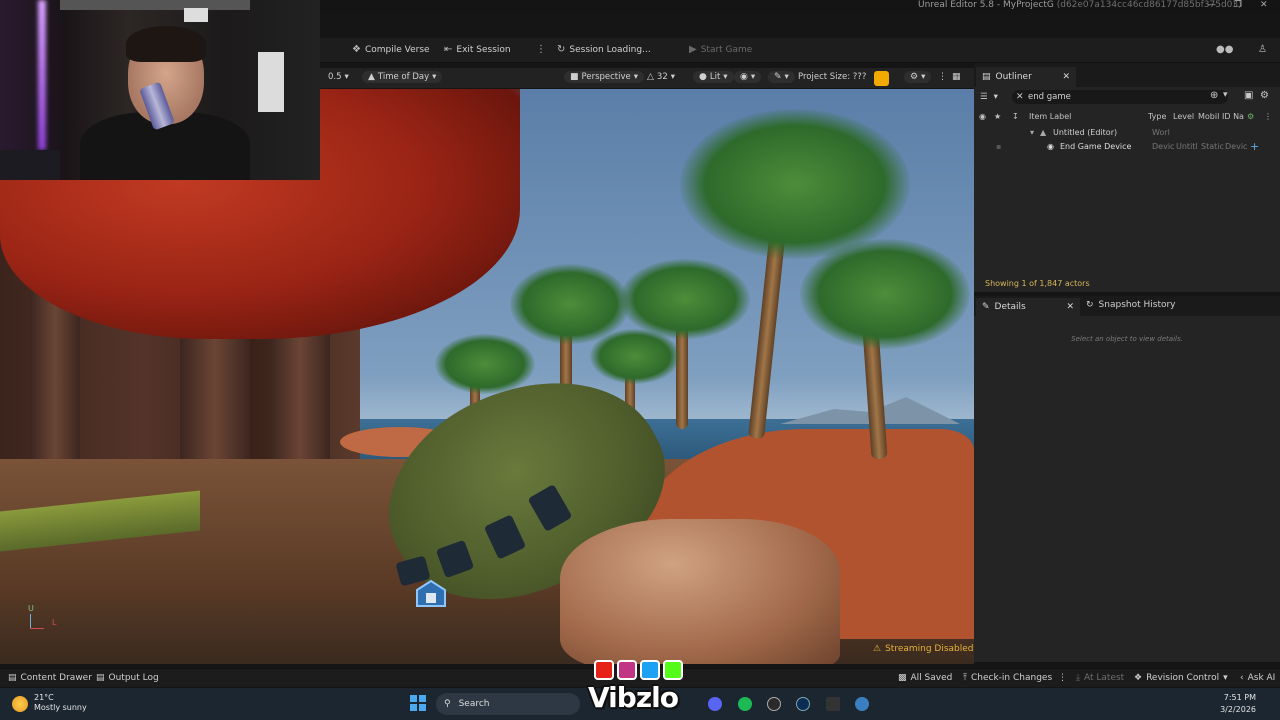 The image size is (1280, 720). What do you see at coordinates (604, 670) in the screenshot?
I see `youtube-icon` at bounding box center [604, 670].